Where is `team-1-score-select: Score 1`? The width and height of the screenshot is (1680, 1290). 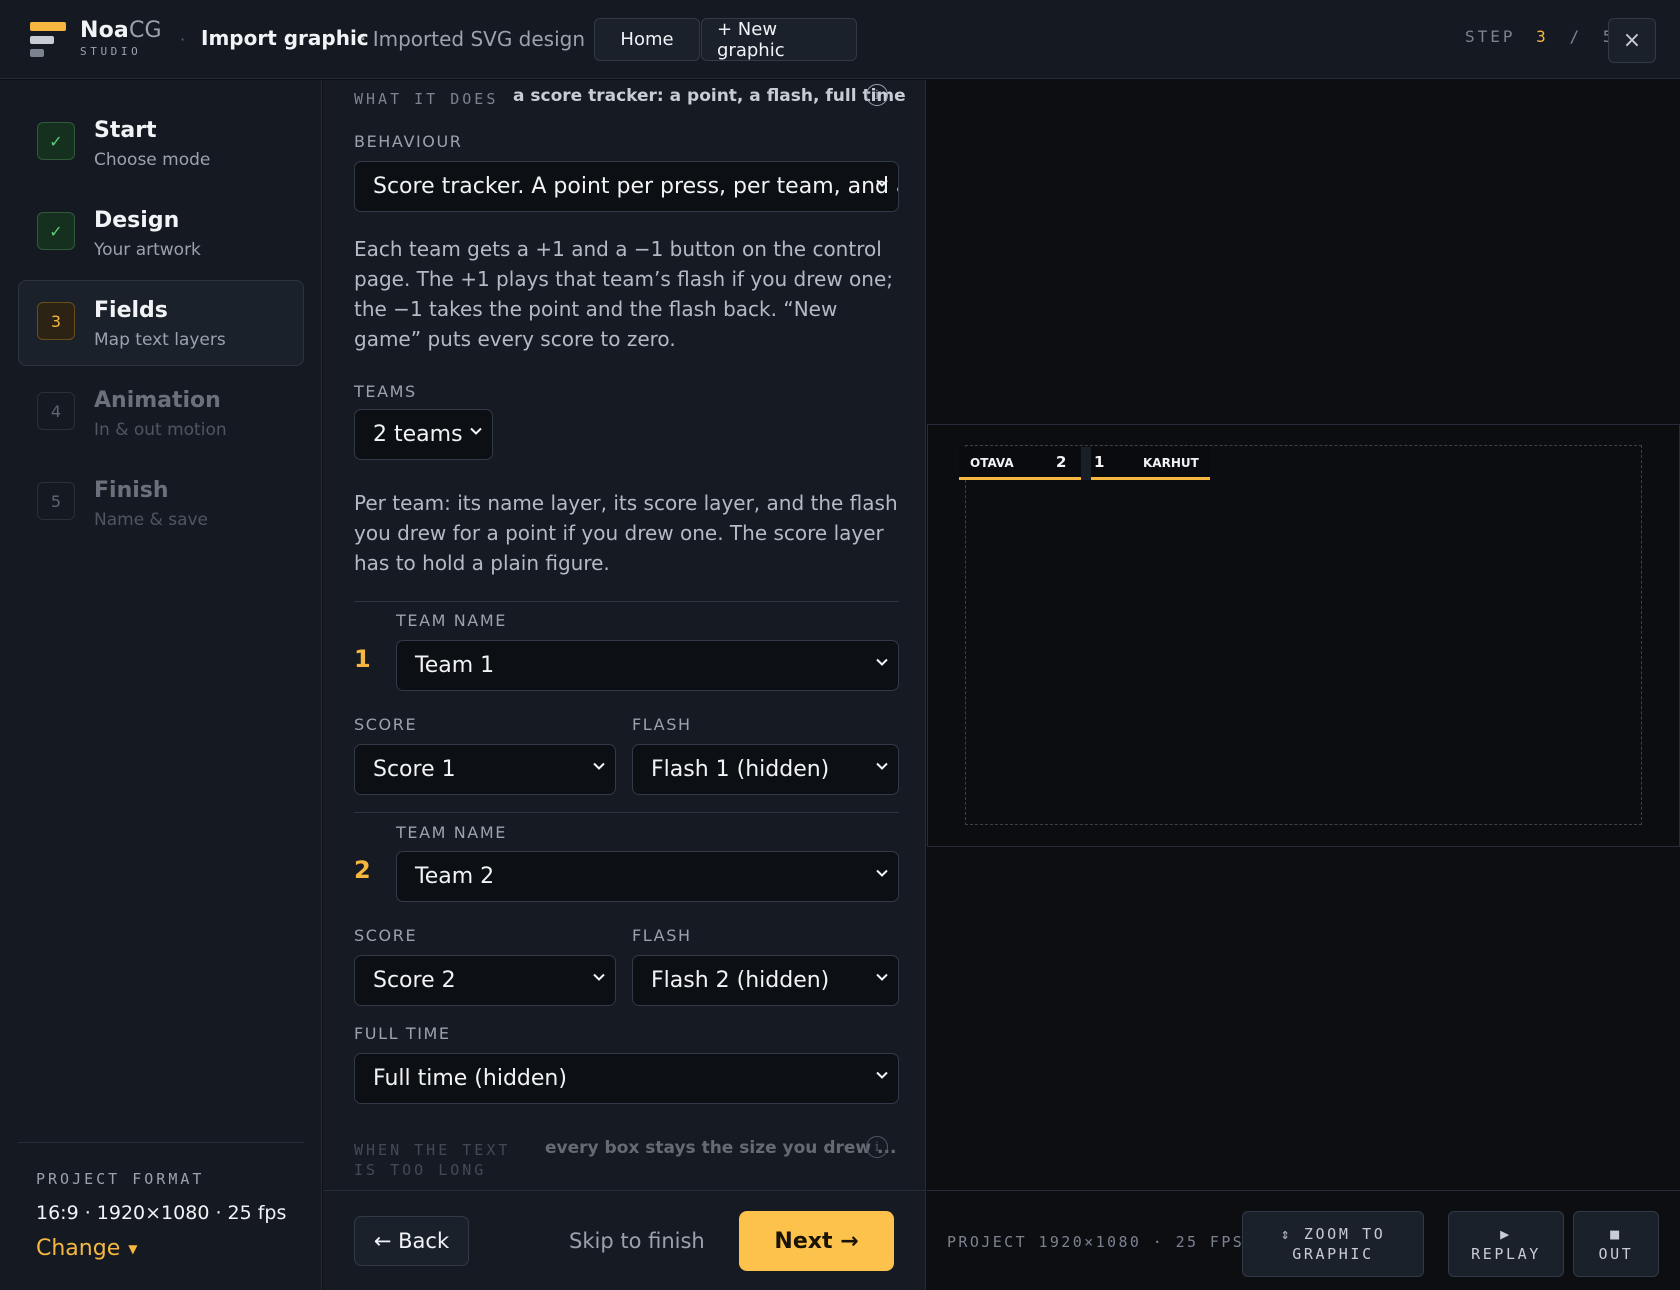 team-1-score-select: Score 1 is located at coordinates (485, 769).